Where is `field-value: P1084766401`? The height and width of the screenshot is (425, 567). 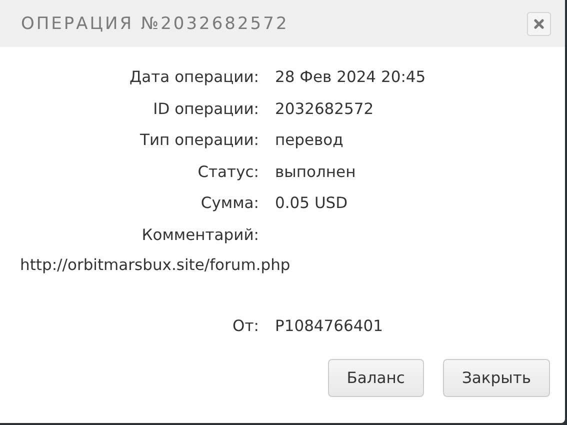 field-value: P1084766401 is located at coordinates (329, 326).